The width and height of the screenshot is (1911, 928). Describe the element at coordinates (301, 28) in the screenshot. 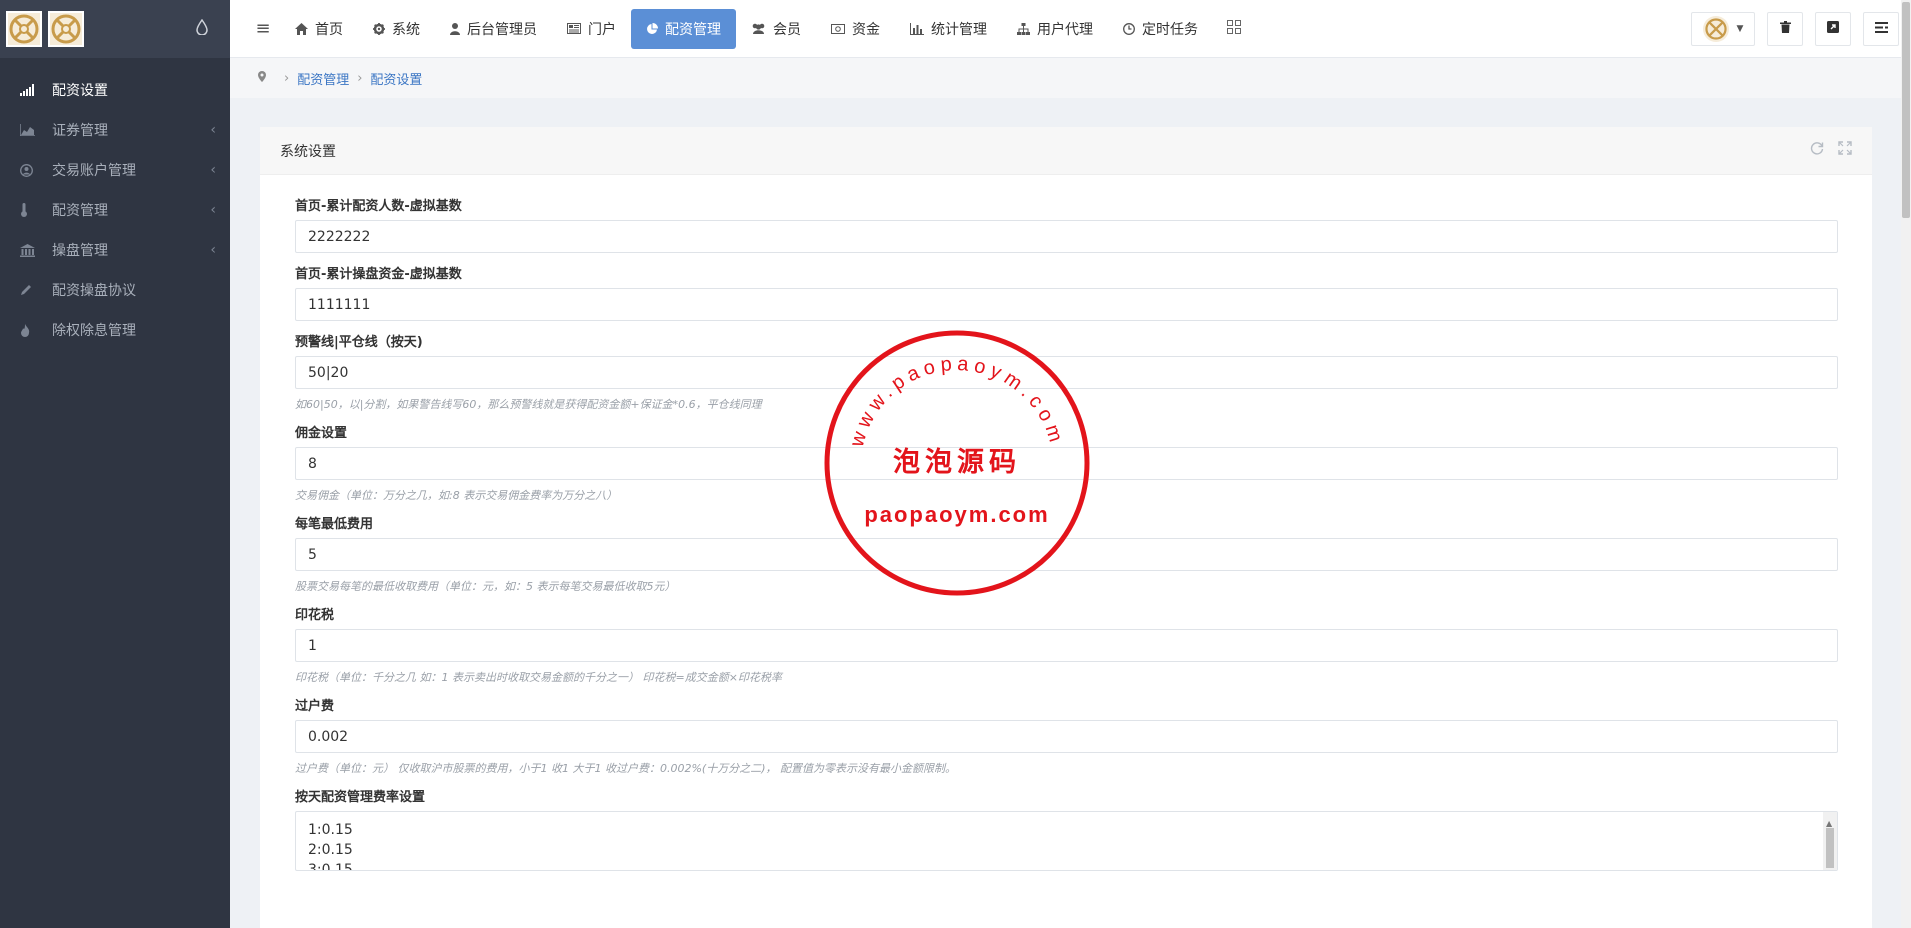

I see `home-icon` at that location.